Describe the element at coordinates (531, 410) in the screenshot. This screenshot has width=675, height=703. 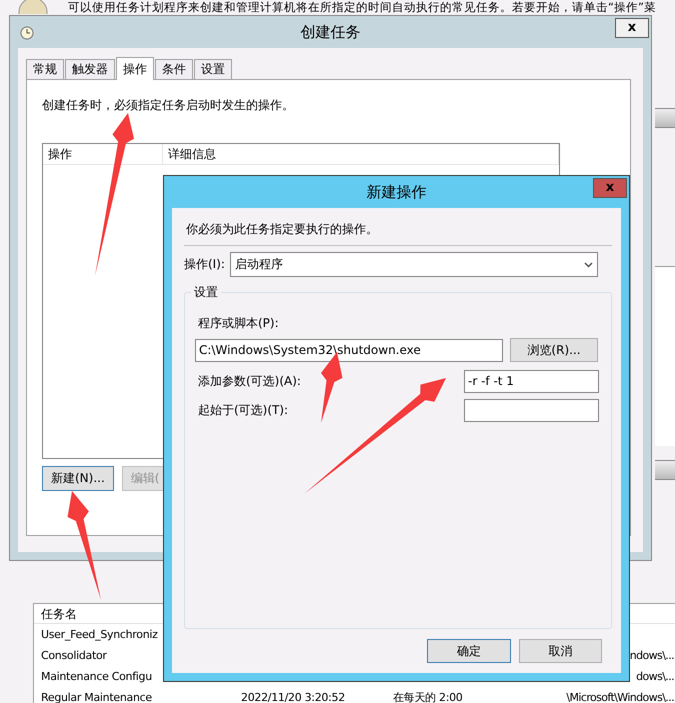
I see `start-in-field` at that location.